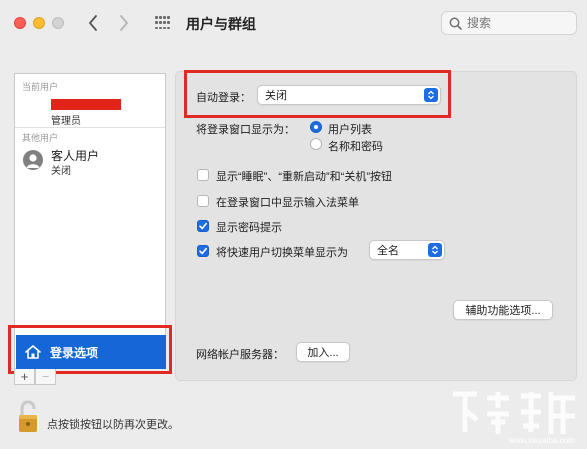  I want to click on highlight-auto-login, so click(317, 94).